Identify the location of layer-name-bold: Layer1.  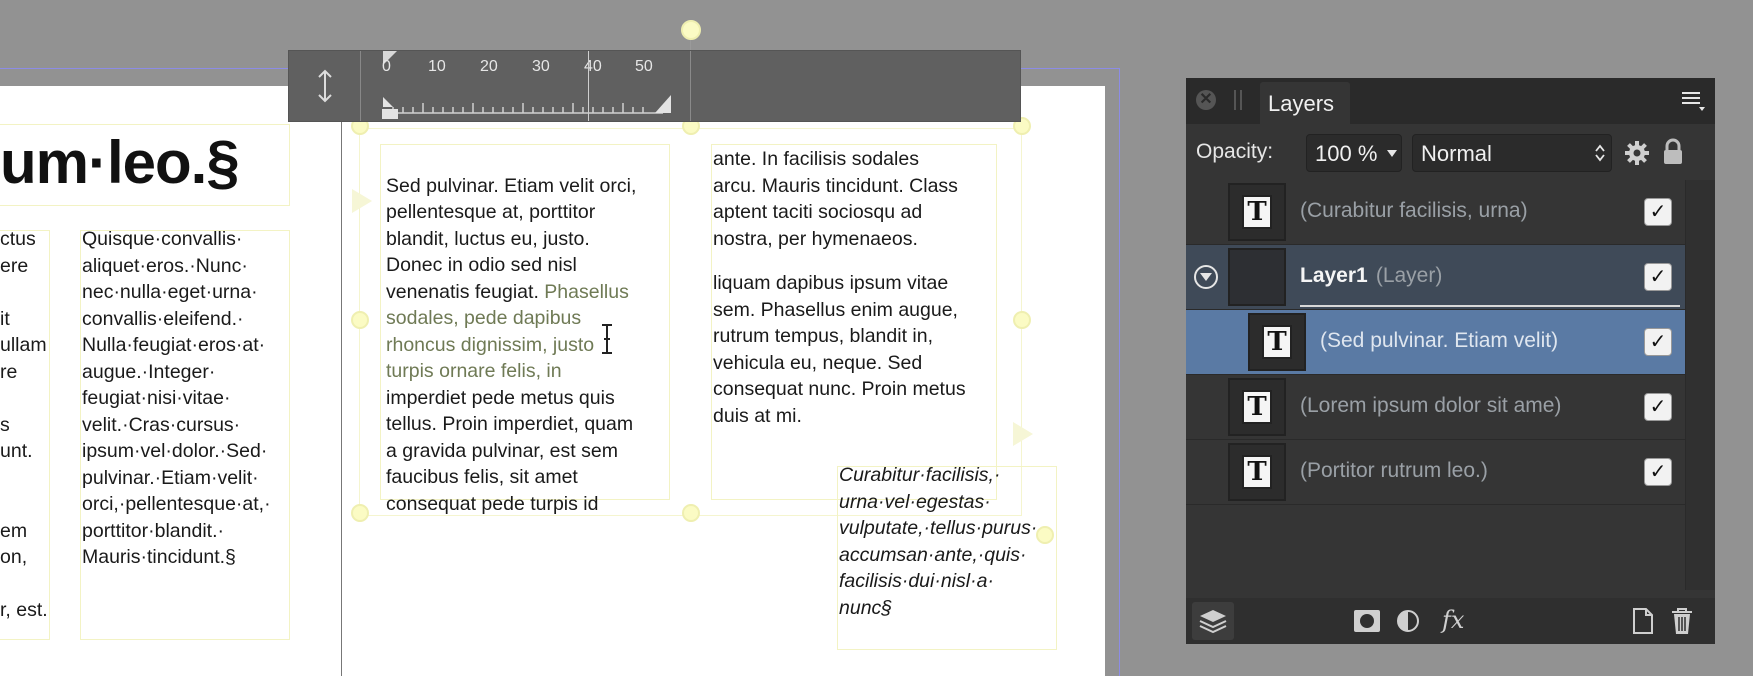
(1334, 275).